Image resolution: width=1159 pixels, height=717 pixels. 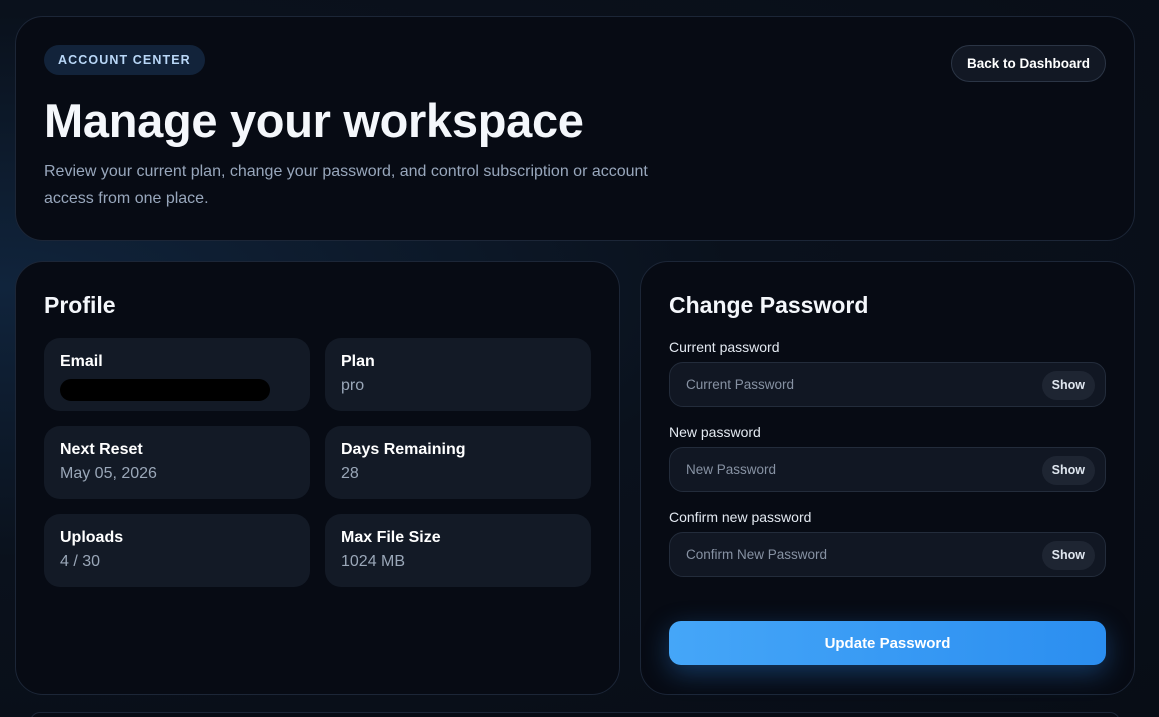 What do you see at coordinates (458, 462) in the screenshot?
I see `days-remaining-tile: Days Remaining 28` at bounding box center [458, 462].